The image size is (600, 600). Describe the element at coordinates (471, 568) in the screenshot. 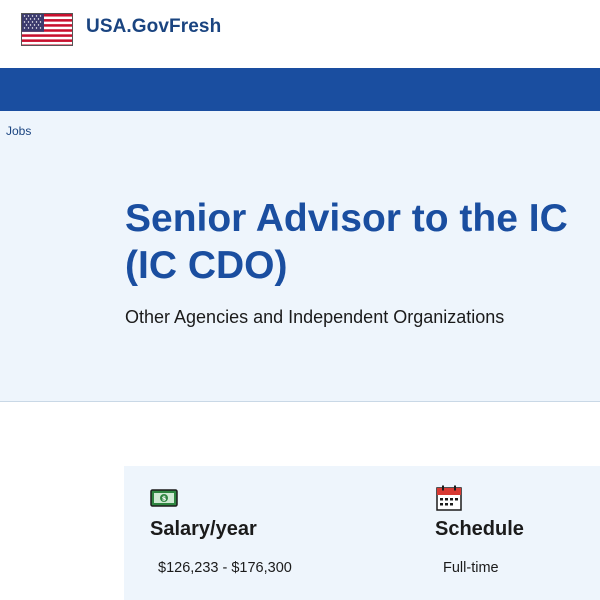

I see `schedule-value: Full-time` at that location.